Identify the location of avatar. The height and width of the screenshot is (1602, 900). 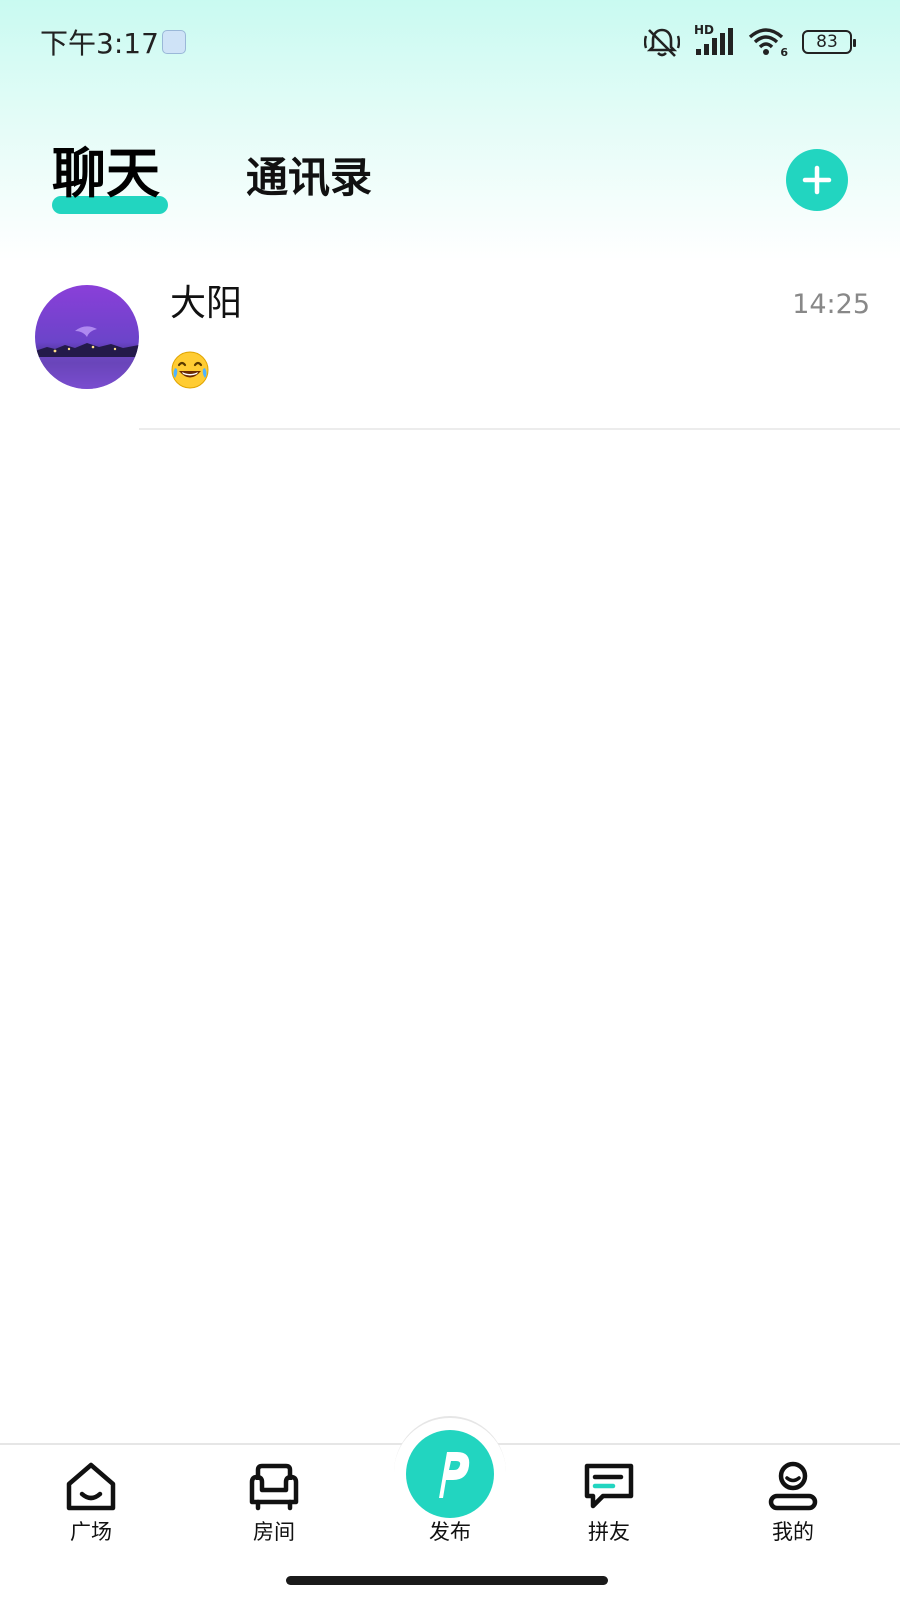
(87, 337).